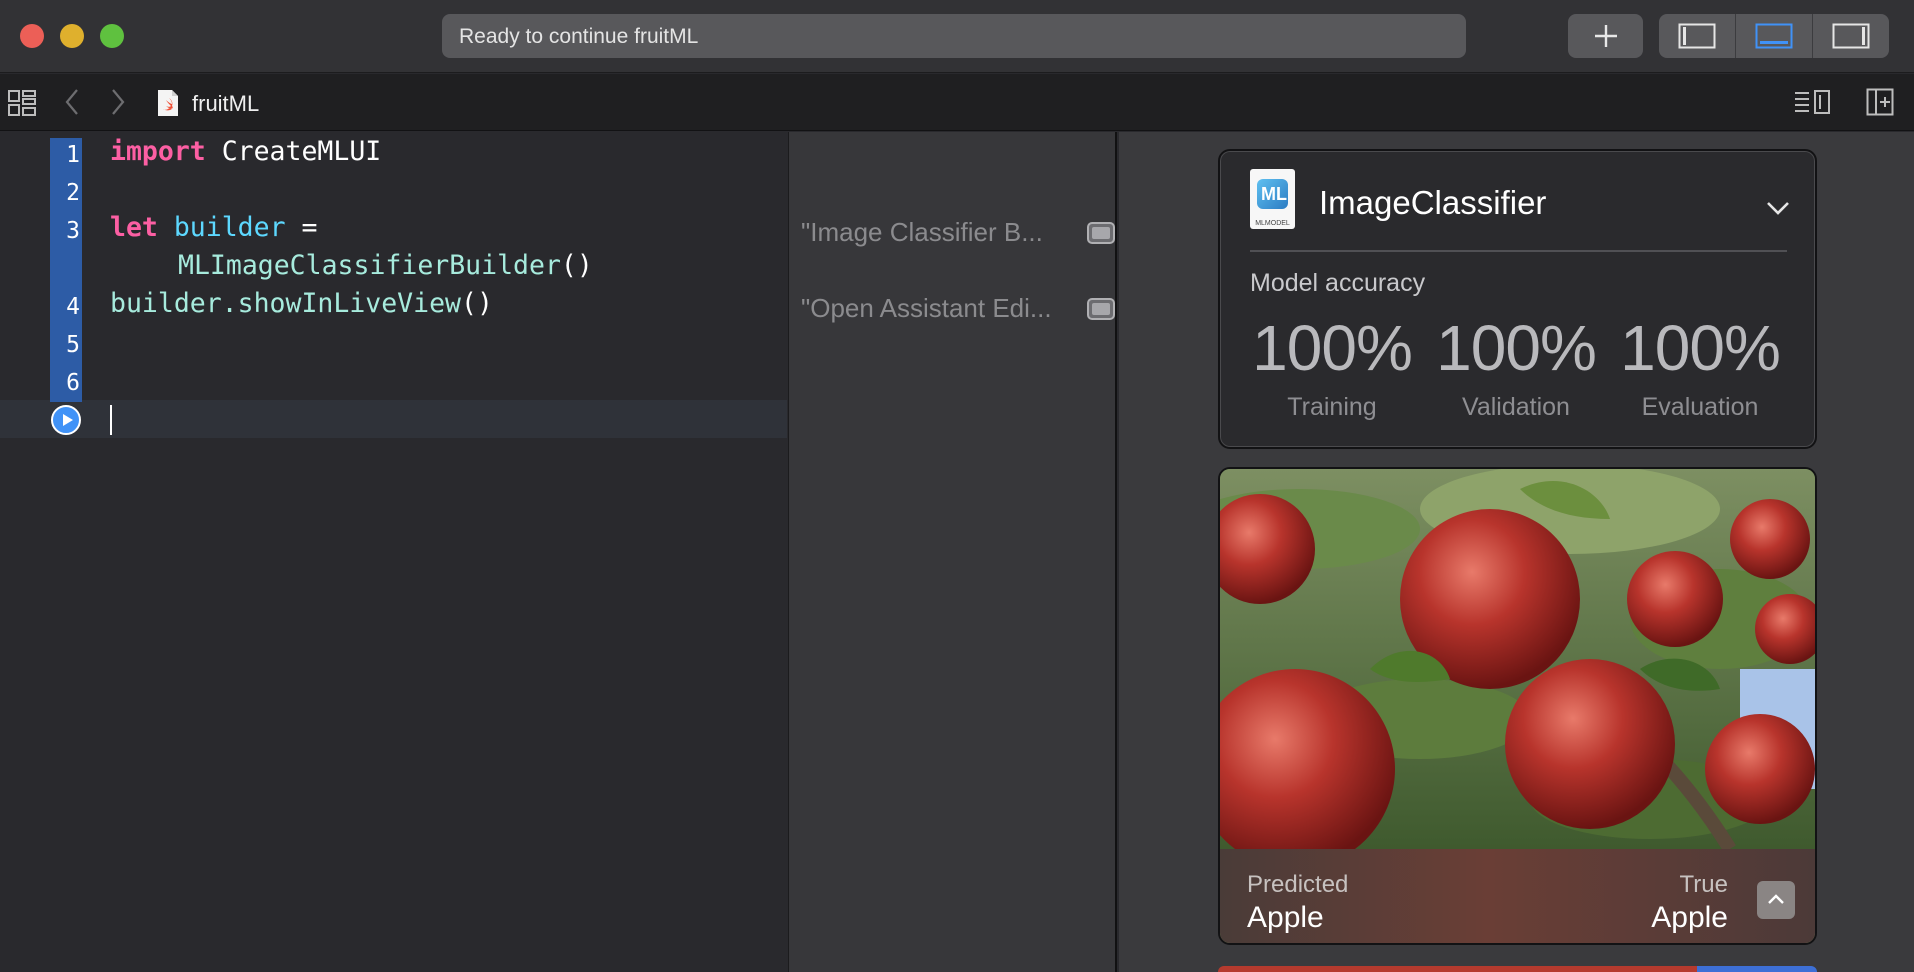  I want to click on line-number: 4, so click(73, 307).